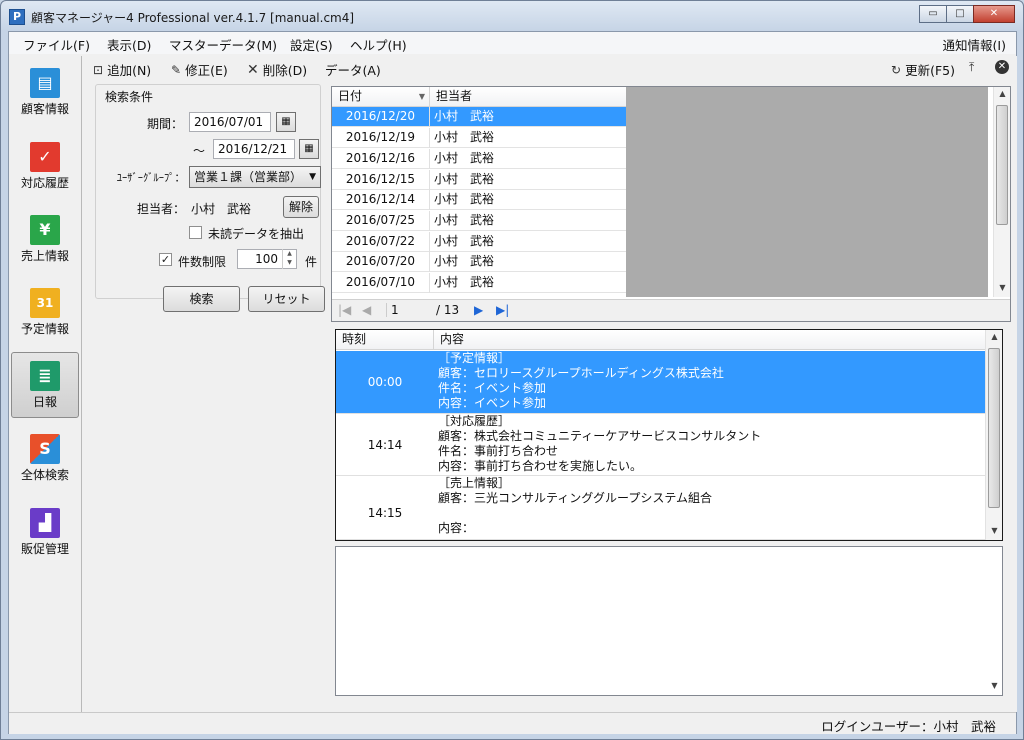 The height and width of the screenshot is (740, 1024). What do you see at coordinates (896, 69) in the screenshot?
I see `refresh-icon: ↻` at bounding box center [896, 69].